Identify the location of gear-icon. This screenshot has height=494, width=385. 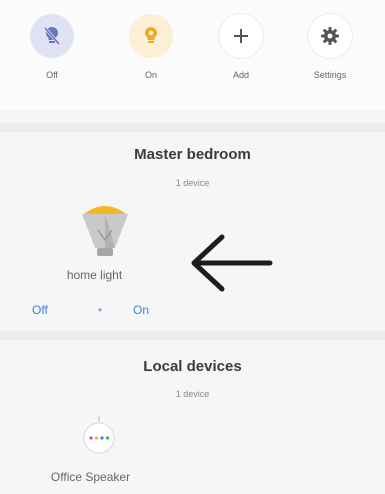
(330, 36).